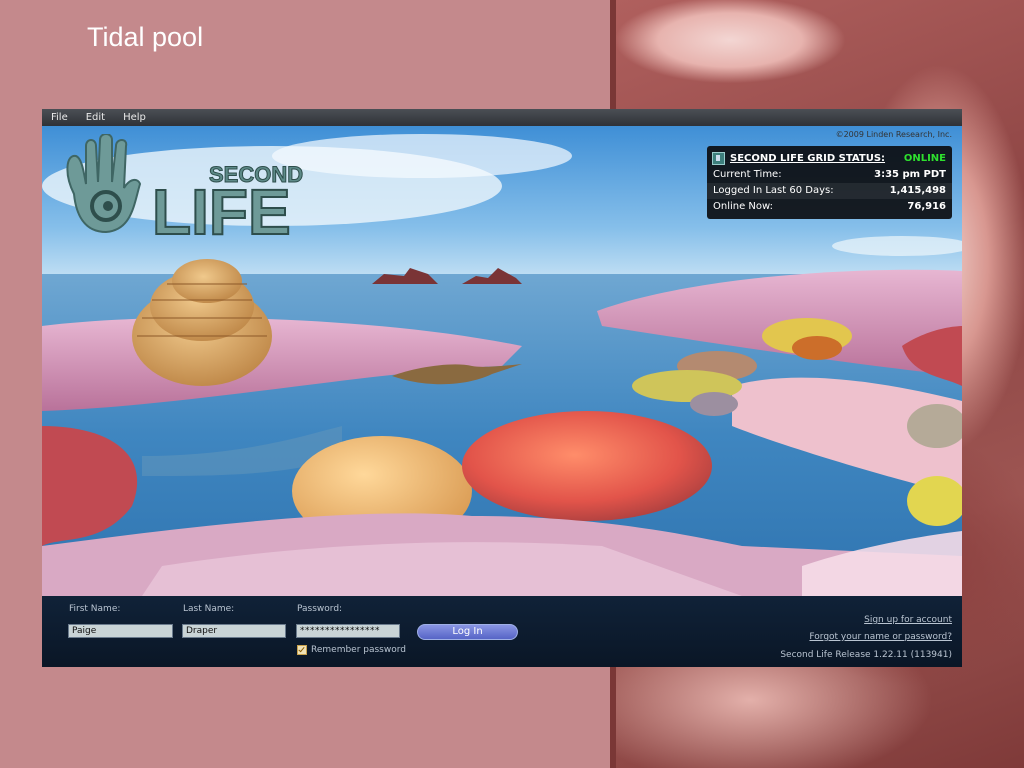  I want to click on second-life-logo: SECOND LIFE, so click(185, 189).